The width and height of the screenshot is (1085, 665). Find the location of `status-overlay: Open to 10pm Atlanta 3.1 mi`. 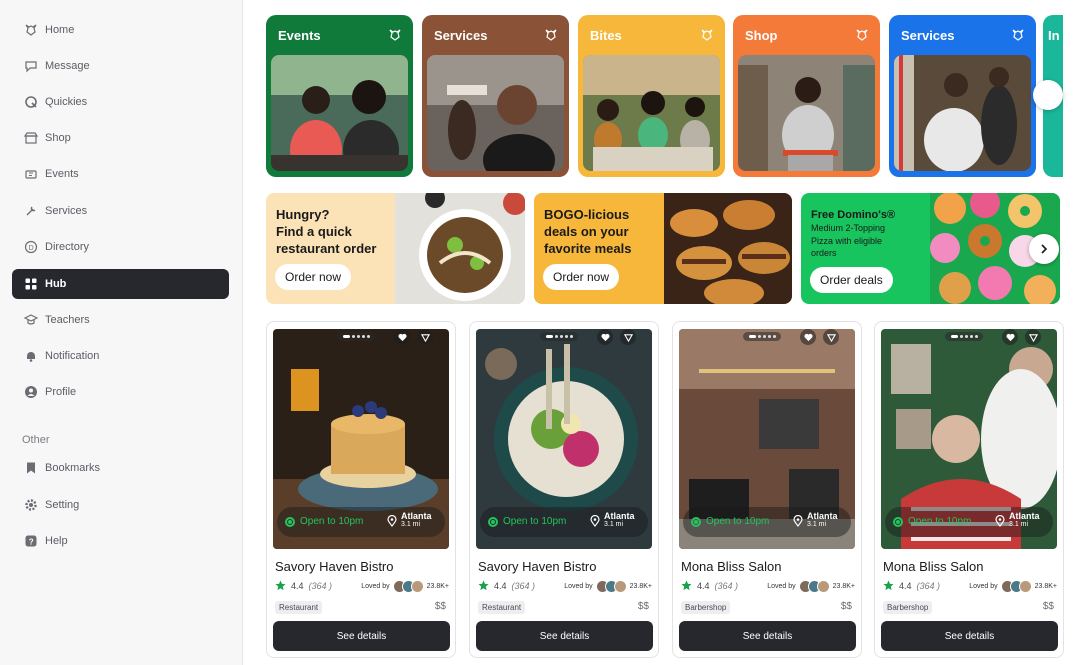

status-overlay: Open to 10pm Atlanta 3.1 mi is located at coordinates (969, 522).